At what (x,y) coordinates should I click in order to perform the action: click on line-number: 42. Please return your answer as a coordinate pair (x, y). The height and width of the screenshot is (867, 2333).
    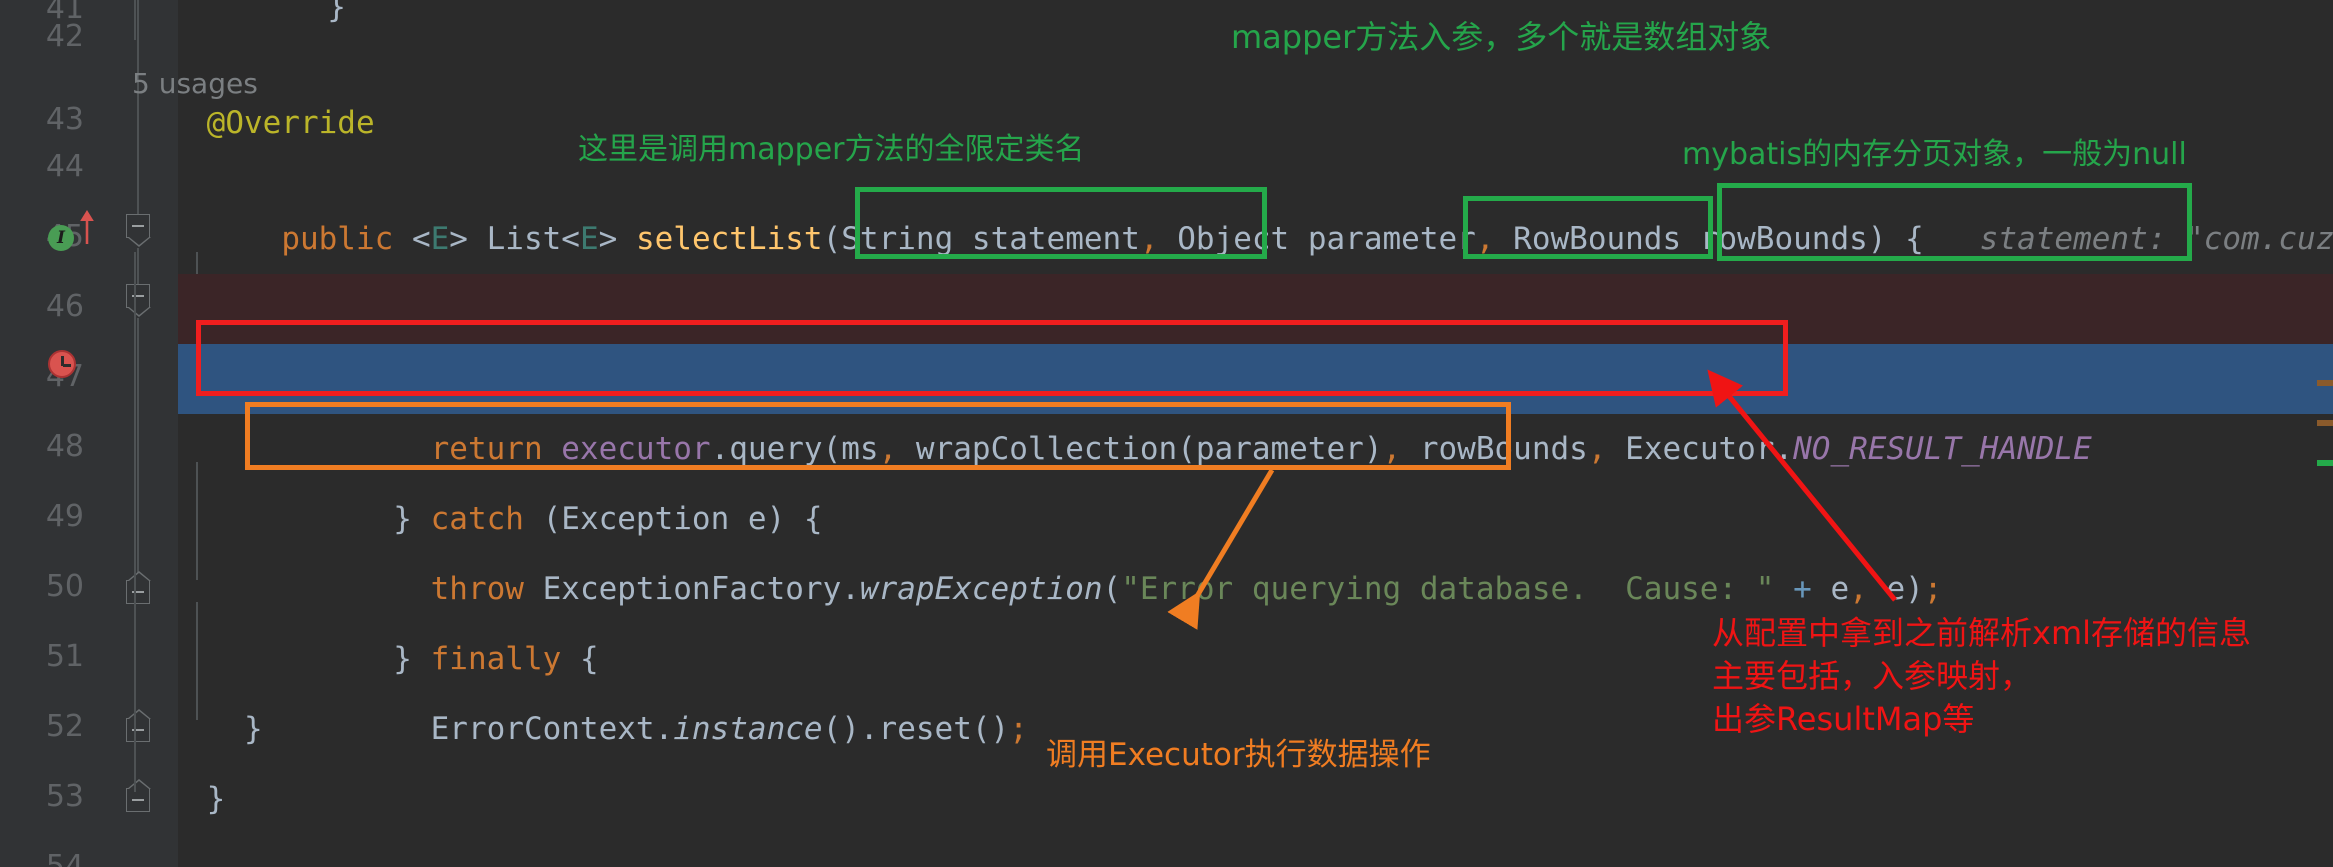
    Looking at the image, I should click on (64, 36).